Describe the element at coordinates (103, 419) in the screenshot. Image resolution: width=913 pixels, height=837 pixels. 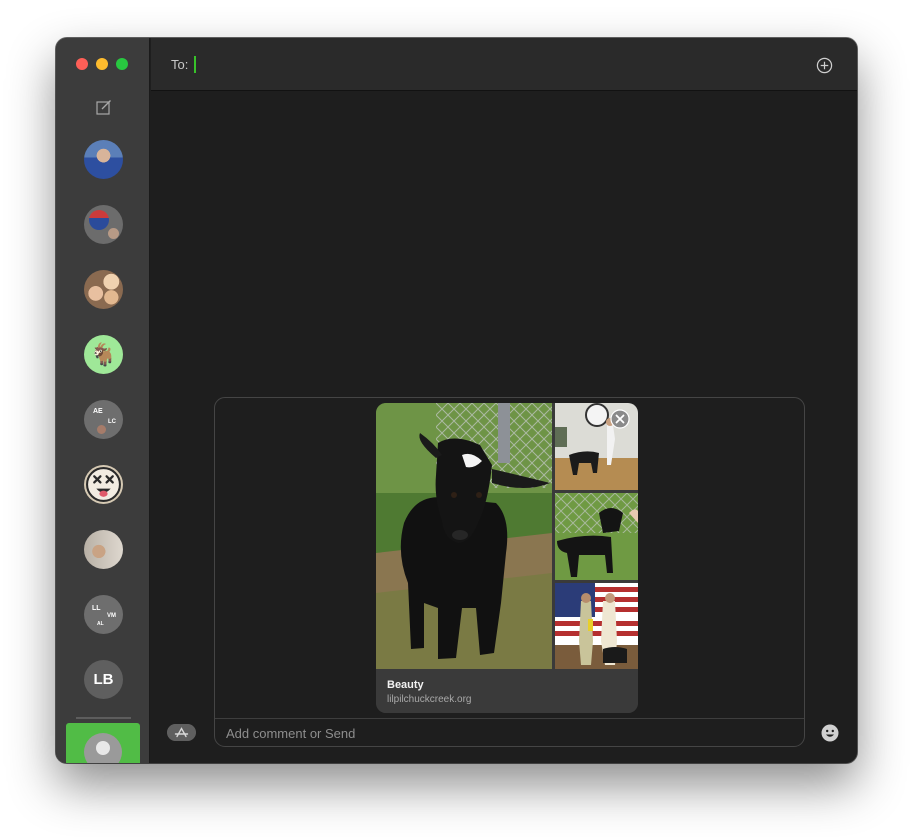
I see `conversation-avatar: AE LC` at that location.